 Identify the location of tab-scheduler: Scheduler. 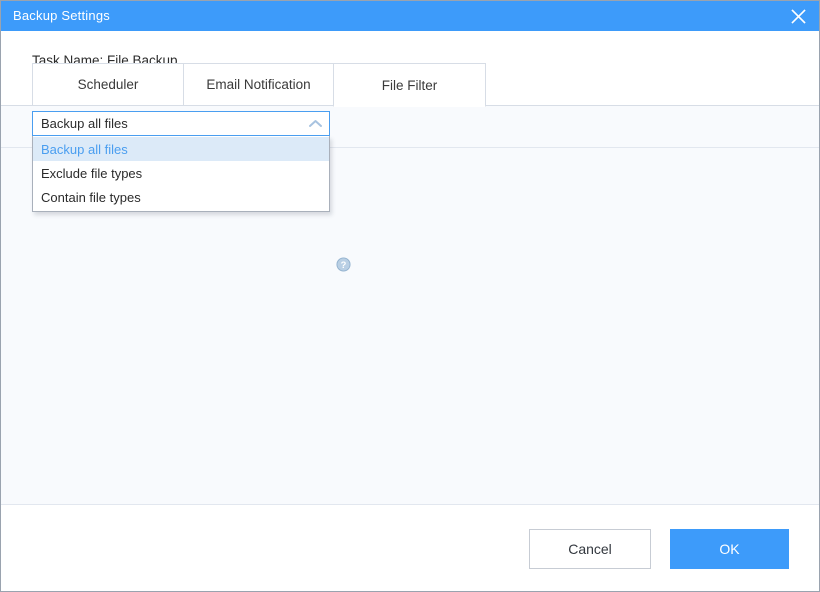
(107, 84).